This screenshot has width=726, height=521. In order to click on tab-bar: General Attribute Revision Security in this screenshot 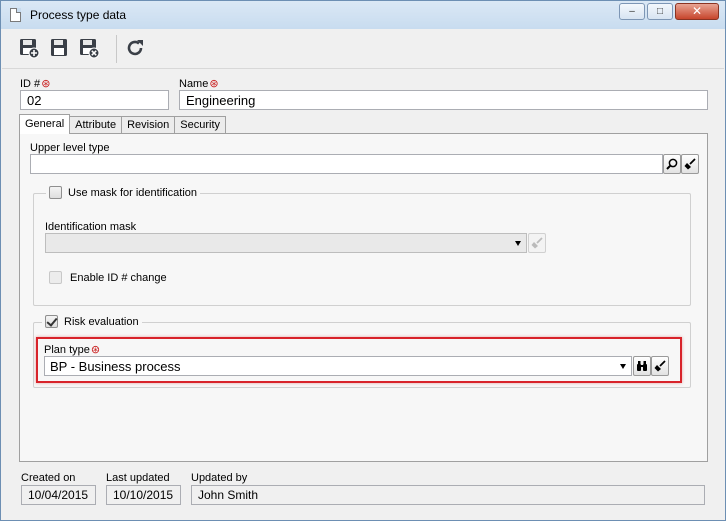, I will do `click(123, 124)`.